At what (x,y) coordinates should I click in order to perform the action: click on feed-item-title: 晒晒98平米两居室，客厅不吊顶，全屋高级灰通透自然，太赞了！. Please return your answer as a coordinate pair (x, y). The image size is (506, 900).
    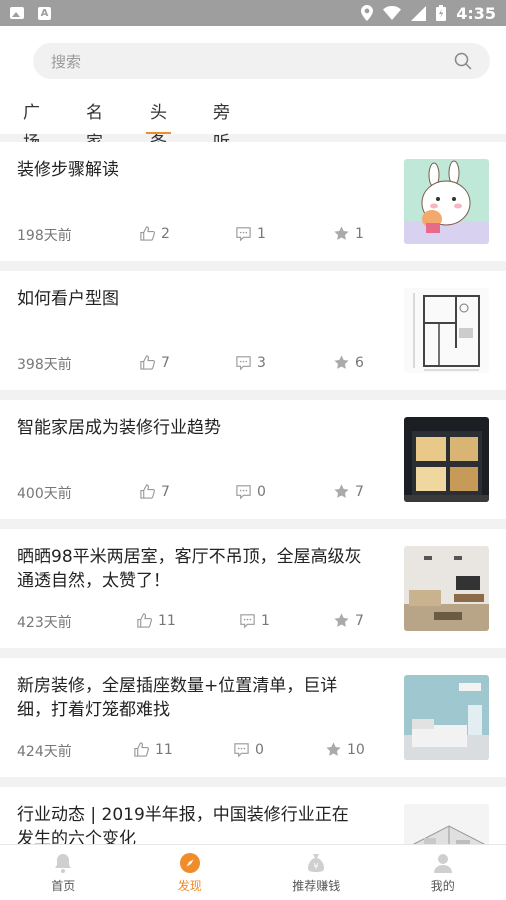
    Looking at the image, I should click on (189, 569).